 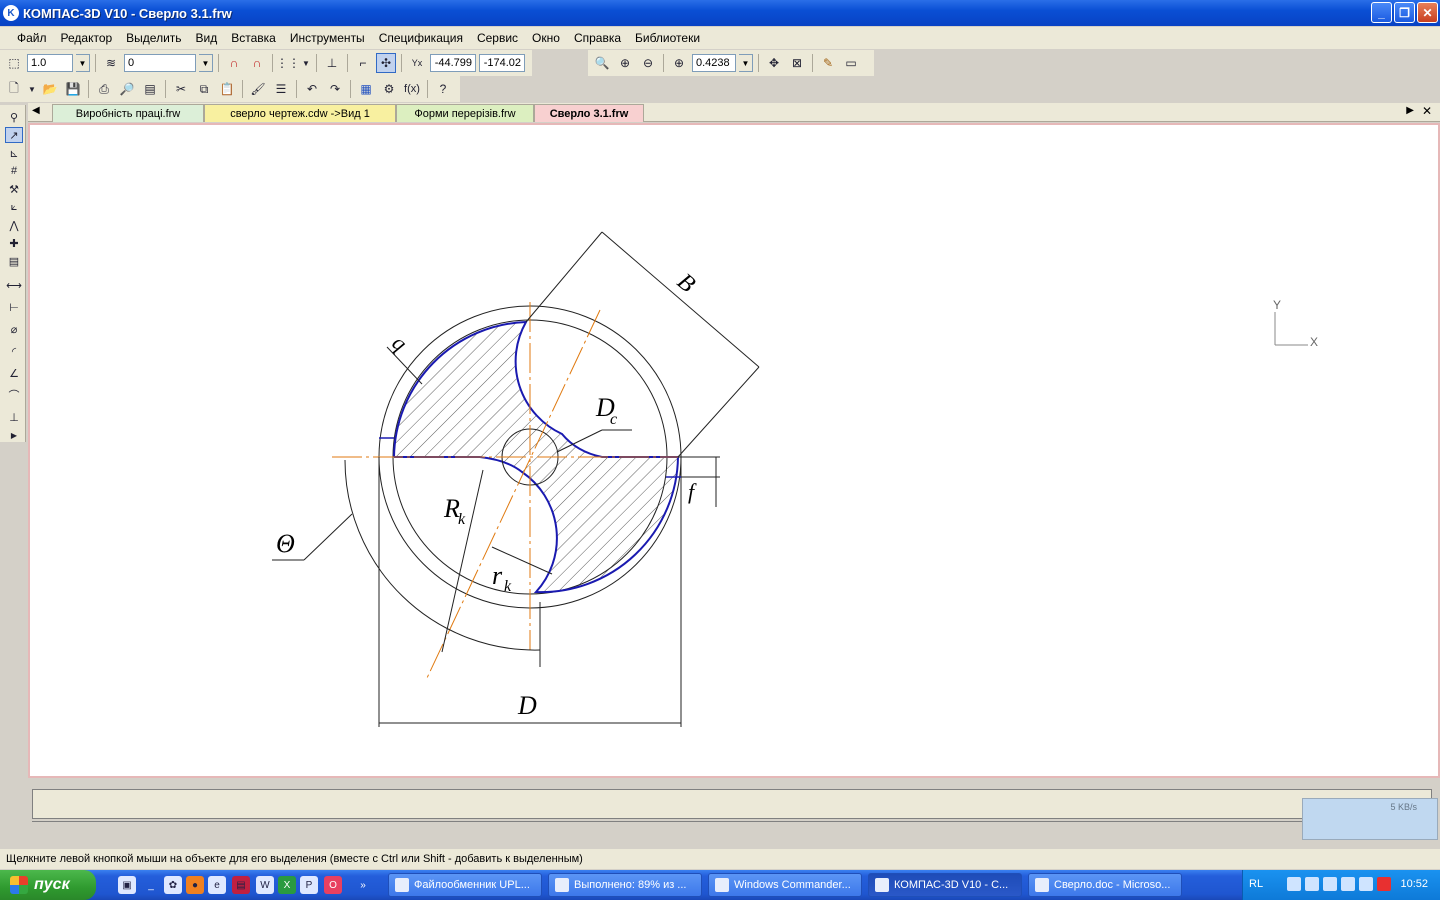 I want to click on format-brush-icon: 🖌, so click(x=258, y=89).